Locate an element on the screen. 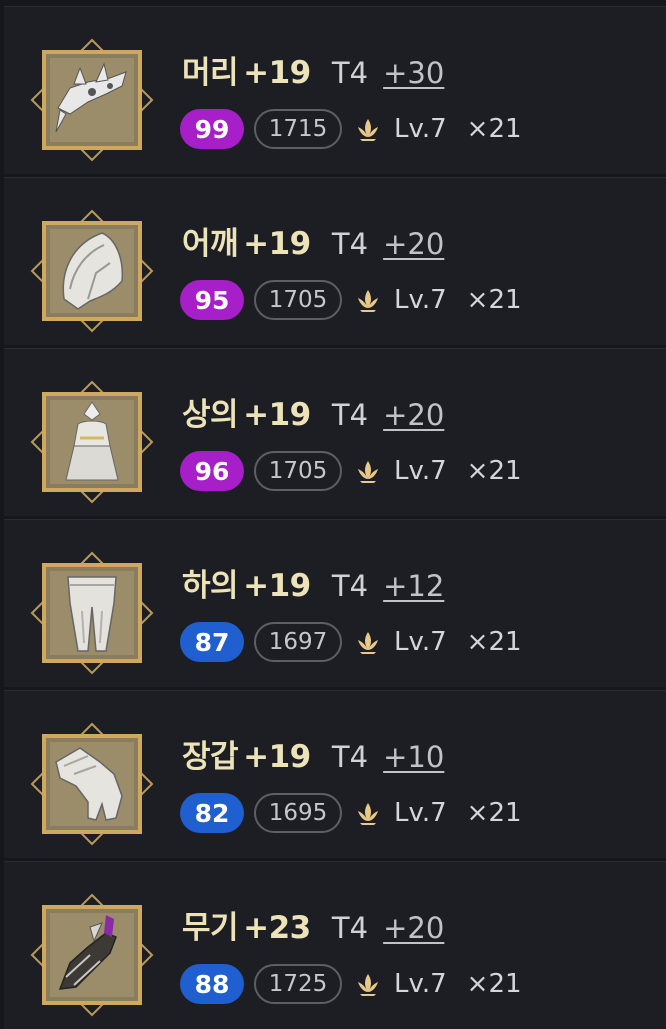 This screenshot has width=666, height=1029. item-level-pill: 1695 is located at coordinates (298, 813).